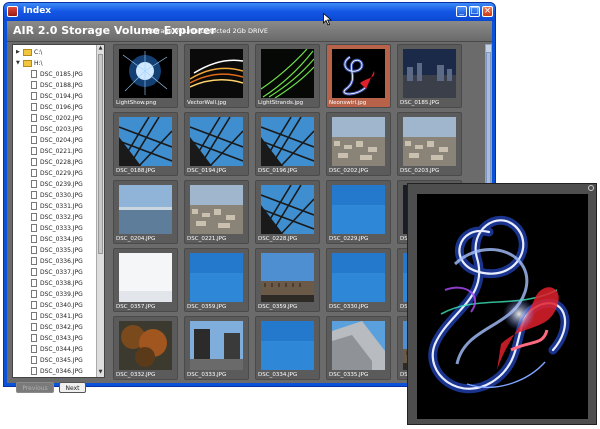 Image resolution: width=600 pixels, height=429 pixels. What do you see at coordinates (249, 12) in the screenshot?
I see `title-bar: Index _ □ ×` at bounding box center [249, 12].